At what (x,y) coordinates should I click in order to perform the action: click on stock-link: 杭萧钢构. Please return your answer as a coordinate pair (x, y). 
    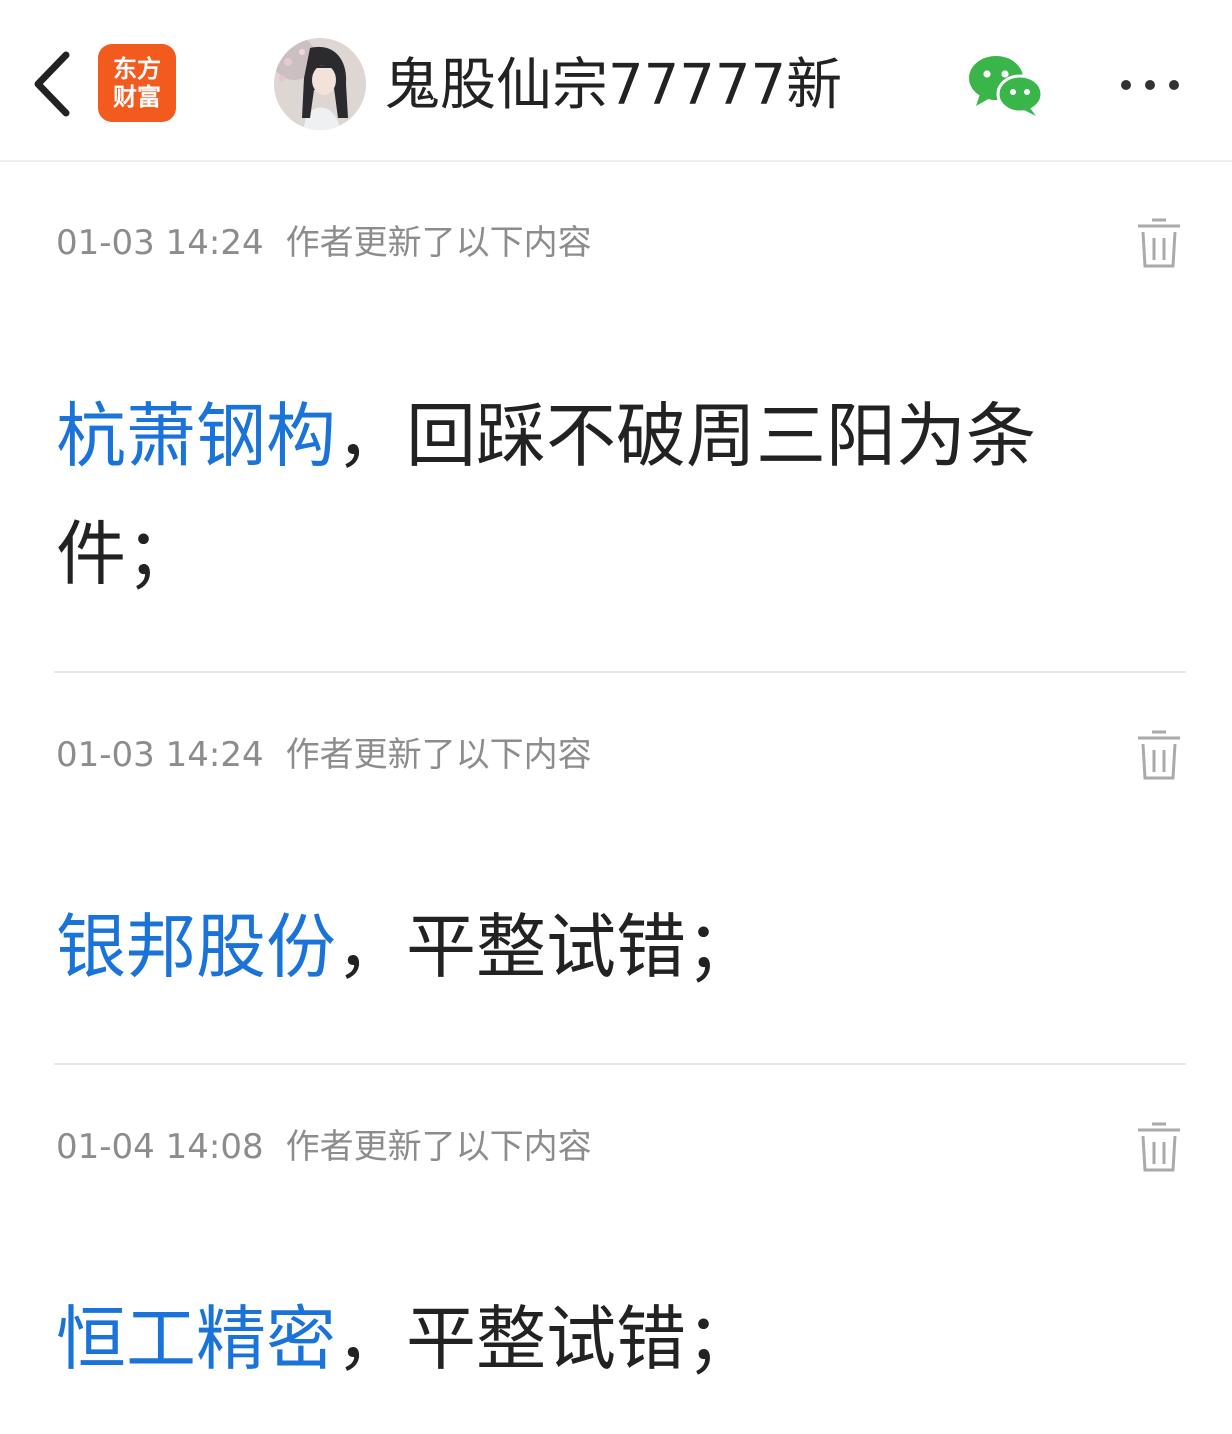
    Looking at the image, I should click on (196, 436).